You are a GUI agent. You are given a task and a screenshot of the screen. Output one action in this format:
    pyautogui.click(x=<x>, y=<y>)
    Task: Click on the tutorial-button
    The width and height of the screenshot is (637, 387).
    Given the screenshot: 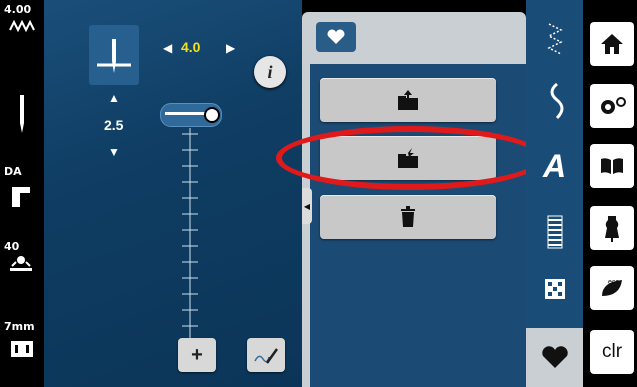 What is the action you would take?
    pyautogui.click(x=612, y=166)
    